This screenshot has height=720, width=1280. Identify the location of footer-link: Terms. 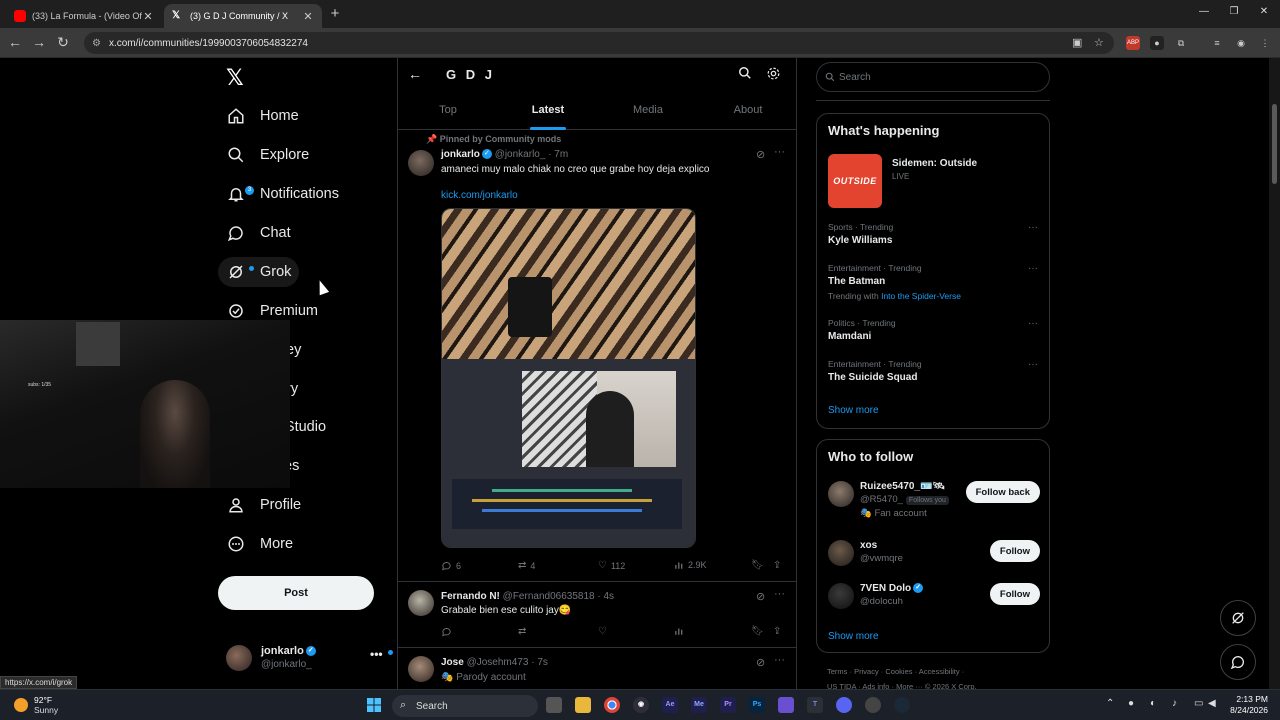
(837, 671).